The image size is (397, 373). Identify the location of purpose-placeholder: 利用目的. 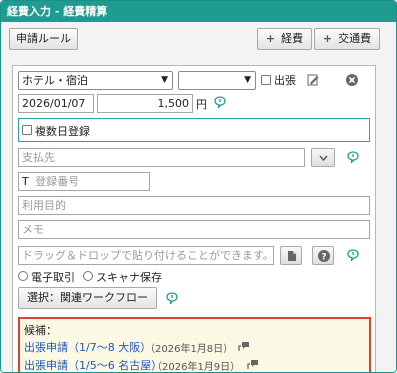
(44, 205).